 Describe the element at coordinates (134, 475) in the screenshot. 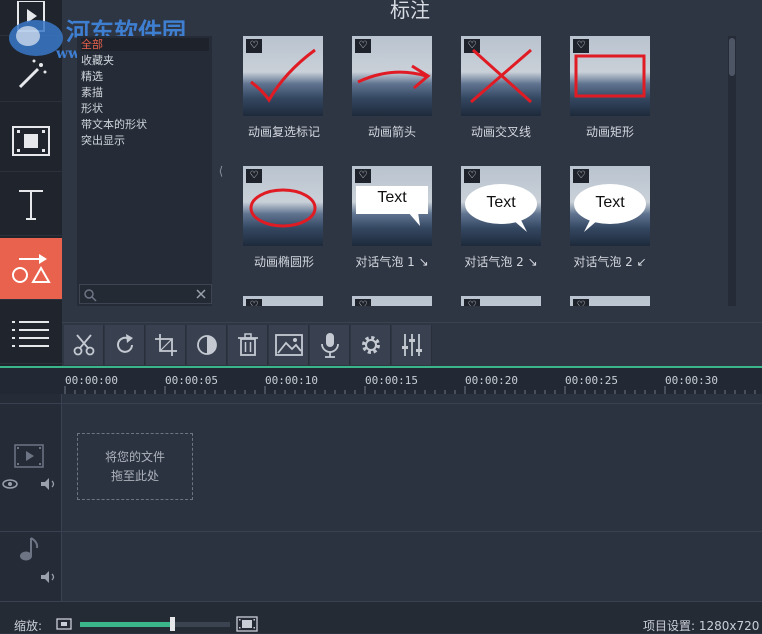

I see `drop-text-line2: 拖至此处` at that location.